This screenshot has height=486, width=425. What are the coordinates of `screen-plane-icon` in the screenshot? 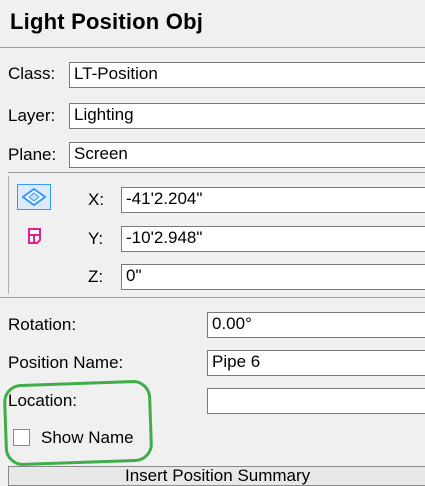 It's located at (34, 197).